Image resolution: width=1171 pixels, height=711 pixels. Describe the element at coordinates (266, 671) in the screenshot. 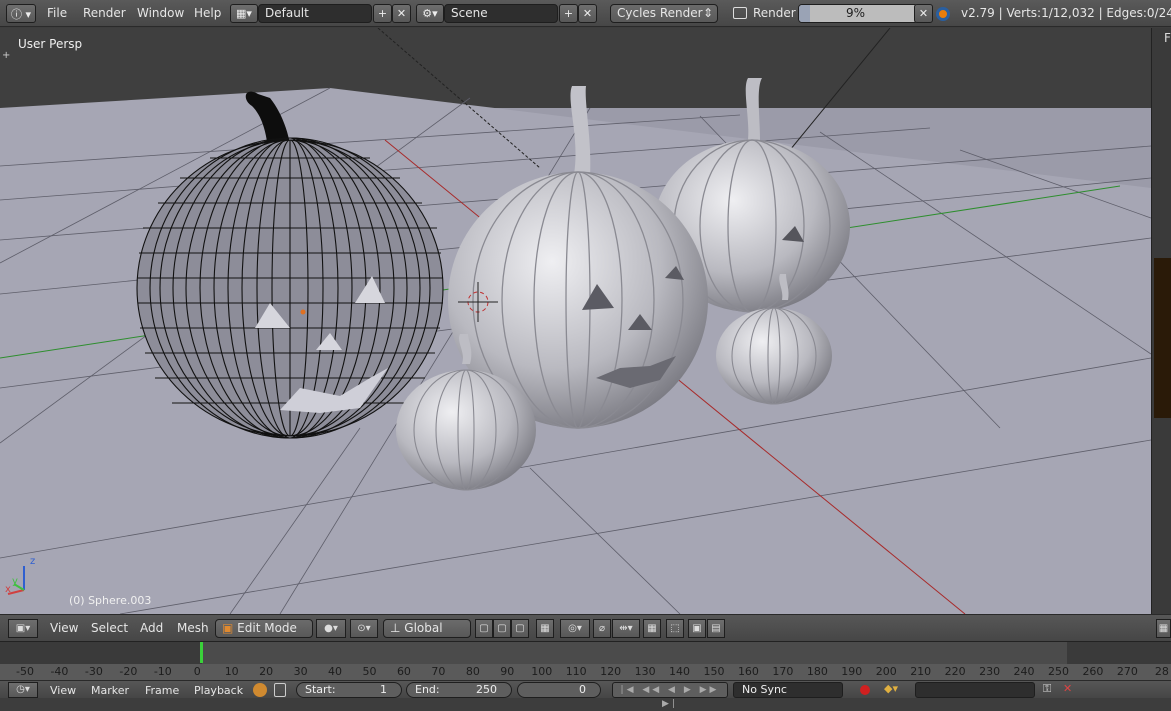

I see `ruler-tick-label: 20` at that location.